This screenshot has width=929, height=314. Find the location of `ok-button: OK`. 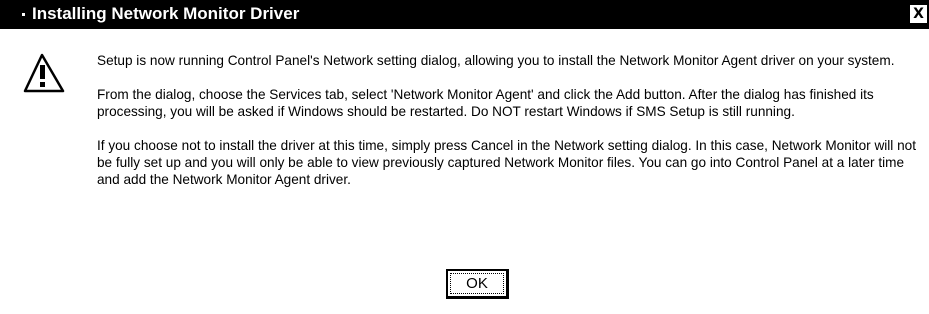

ok-button: OK is located at coordinates (477, 284).